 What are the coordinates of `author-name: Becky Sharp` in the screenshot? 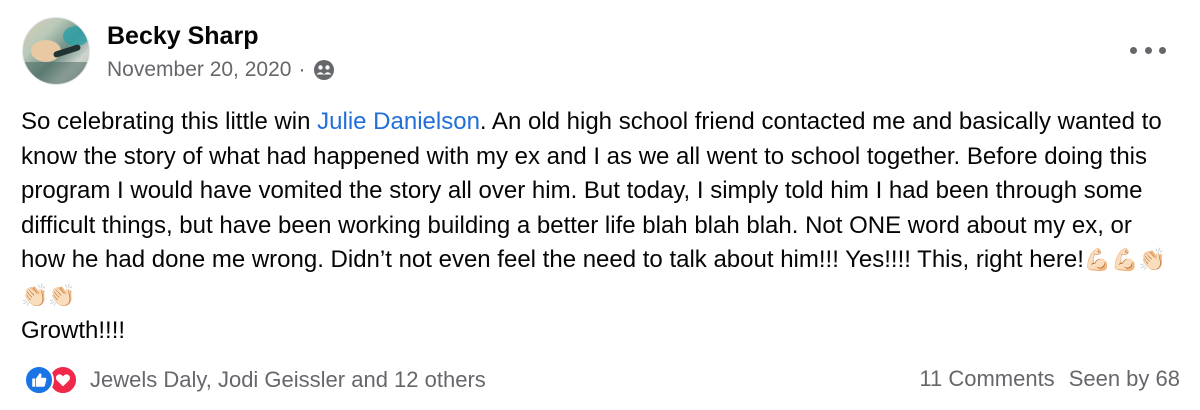 It's located at (182, 36).